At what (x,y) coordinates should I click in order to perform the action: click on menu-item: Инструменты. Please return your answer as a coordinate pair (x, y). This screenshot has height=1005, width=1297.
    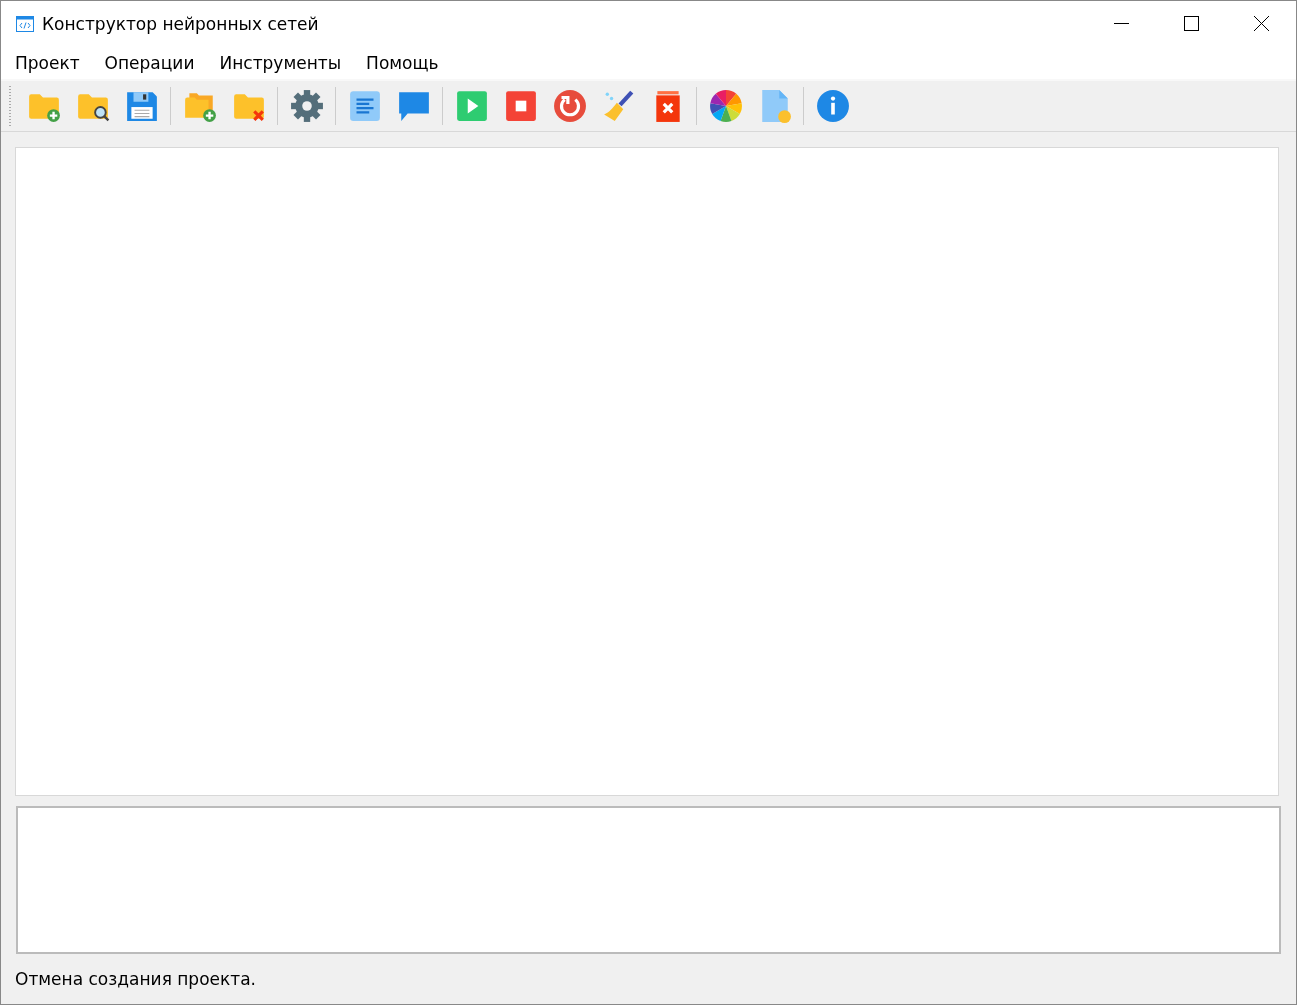
    Looking at the image, I should click on (280, 62).